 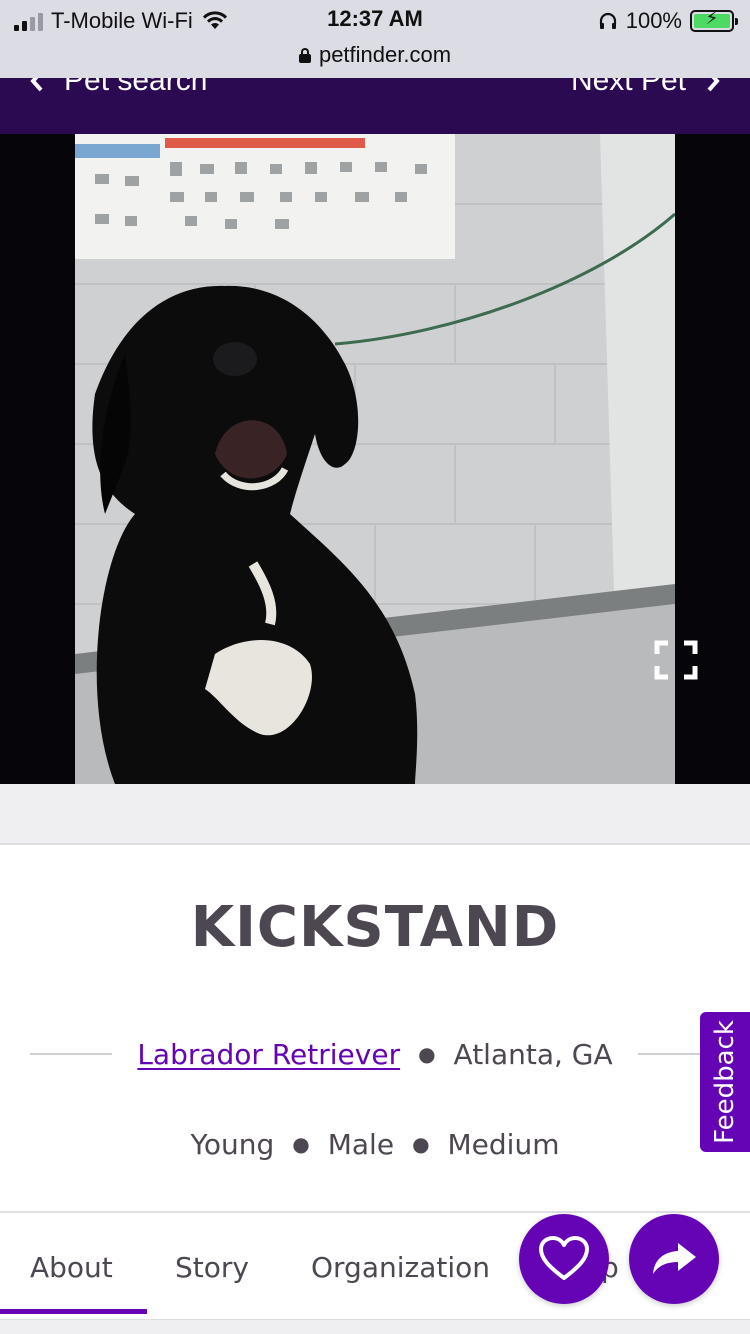 I want to click on pet-navigation-bar: Pet search Next Pet, so click(x=375, y=106).